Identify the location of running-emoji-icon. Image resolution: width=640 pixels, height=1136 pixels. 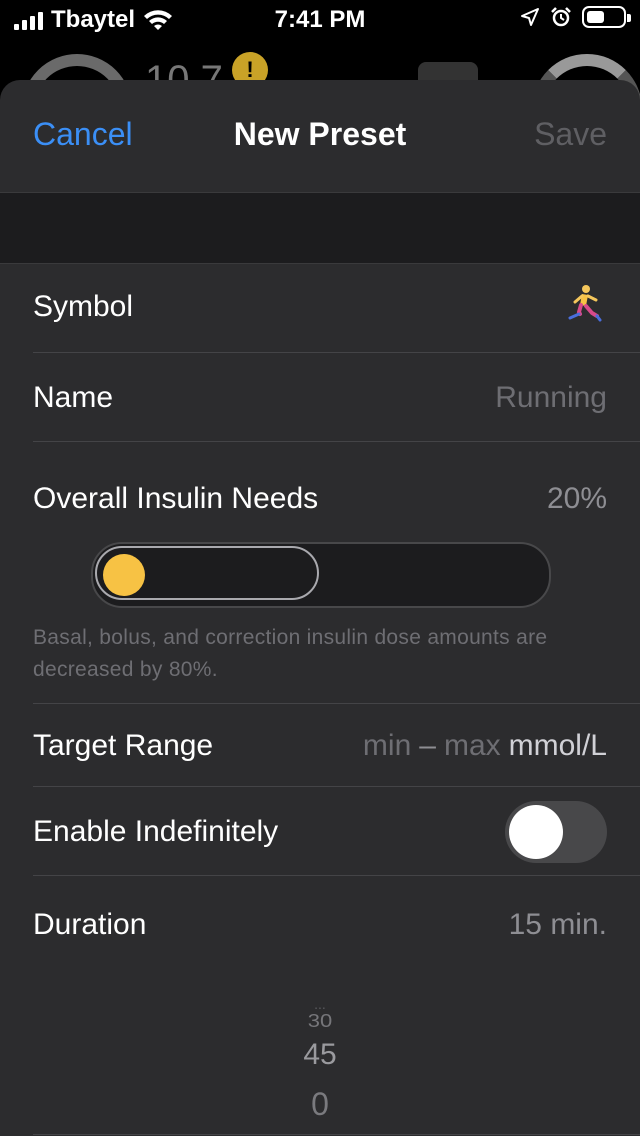
(584, 306).